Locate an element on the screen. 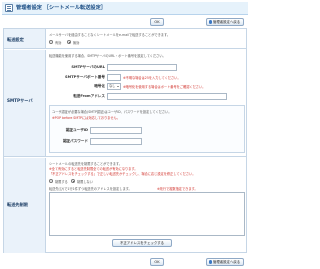 The height and width of the screenshot is (269, 320). transfer-off-radio is located at coordinates (69, 42).